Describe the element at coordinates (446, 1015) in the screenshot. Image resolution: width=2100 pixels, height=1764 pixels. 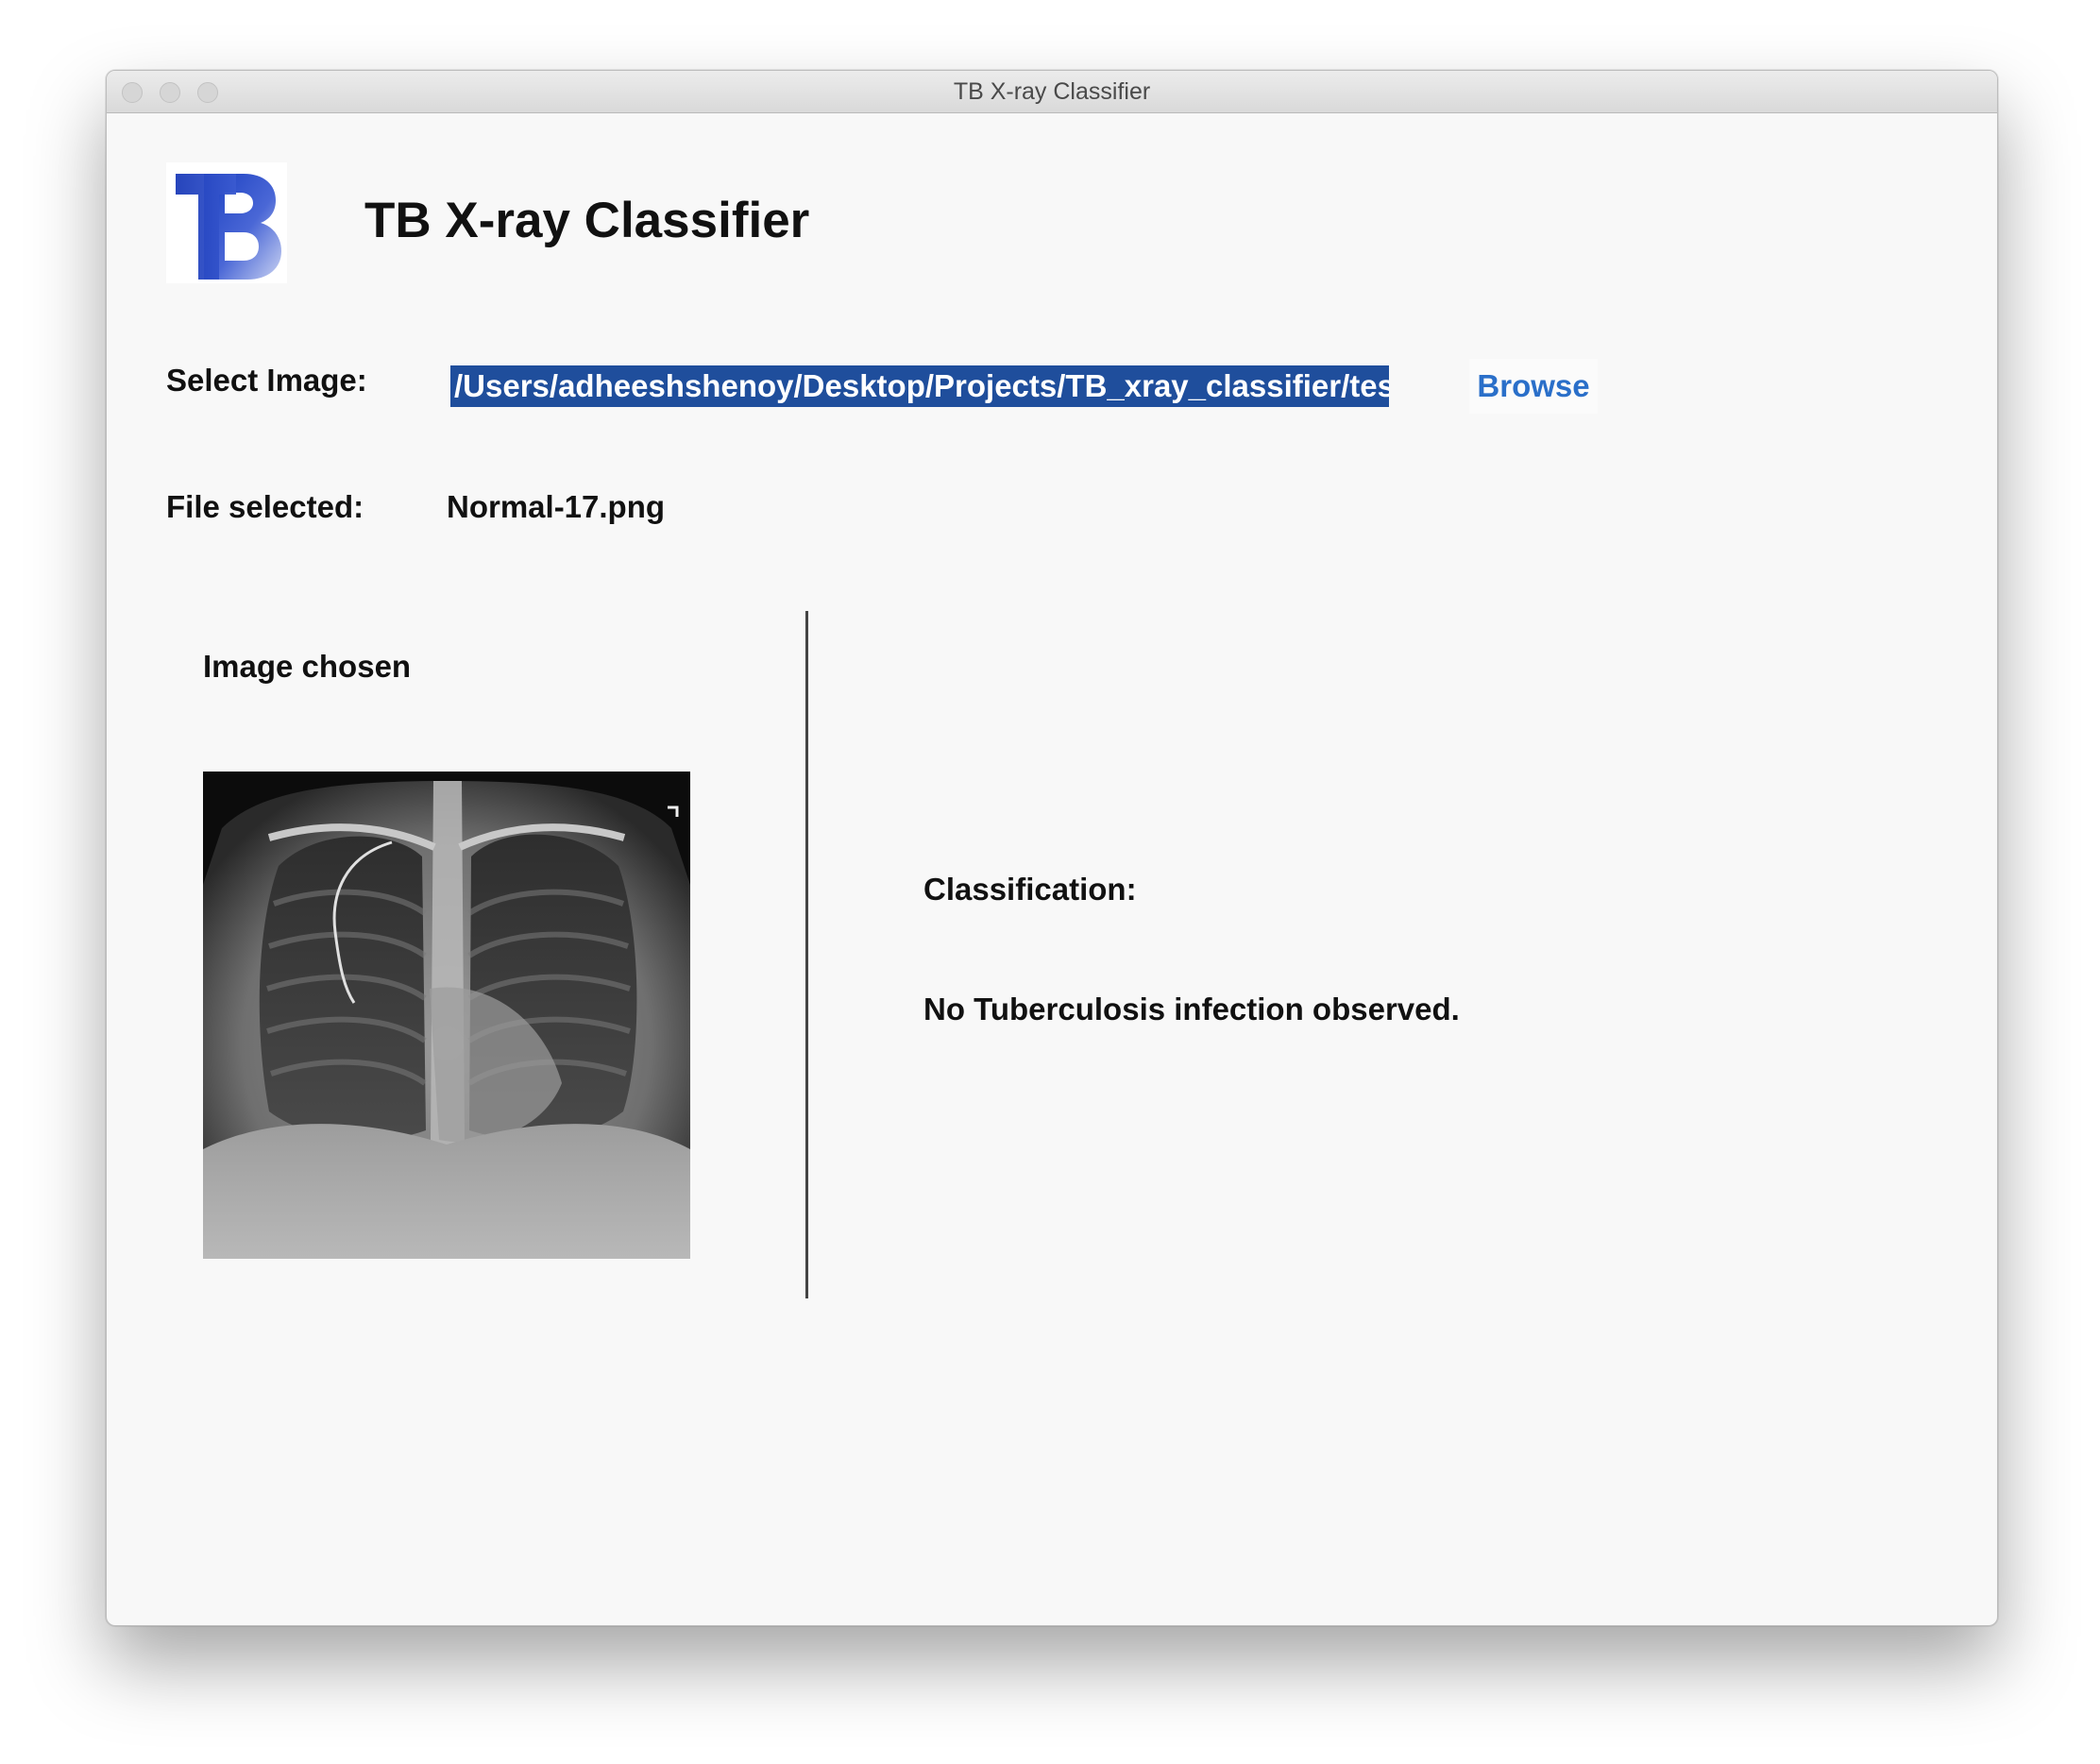
I see `chest-xray-image` at that location.